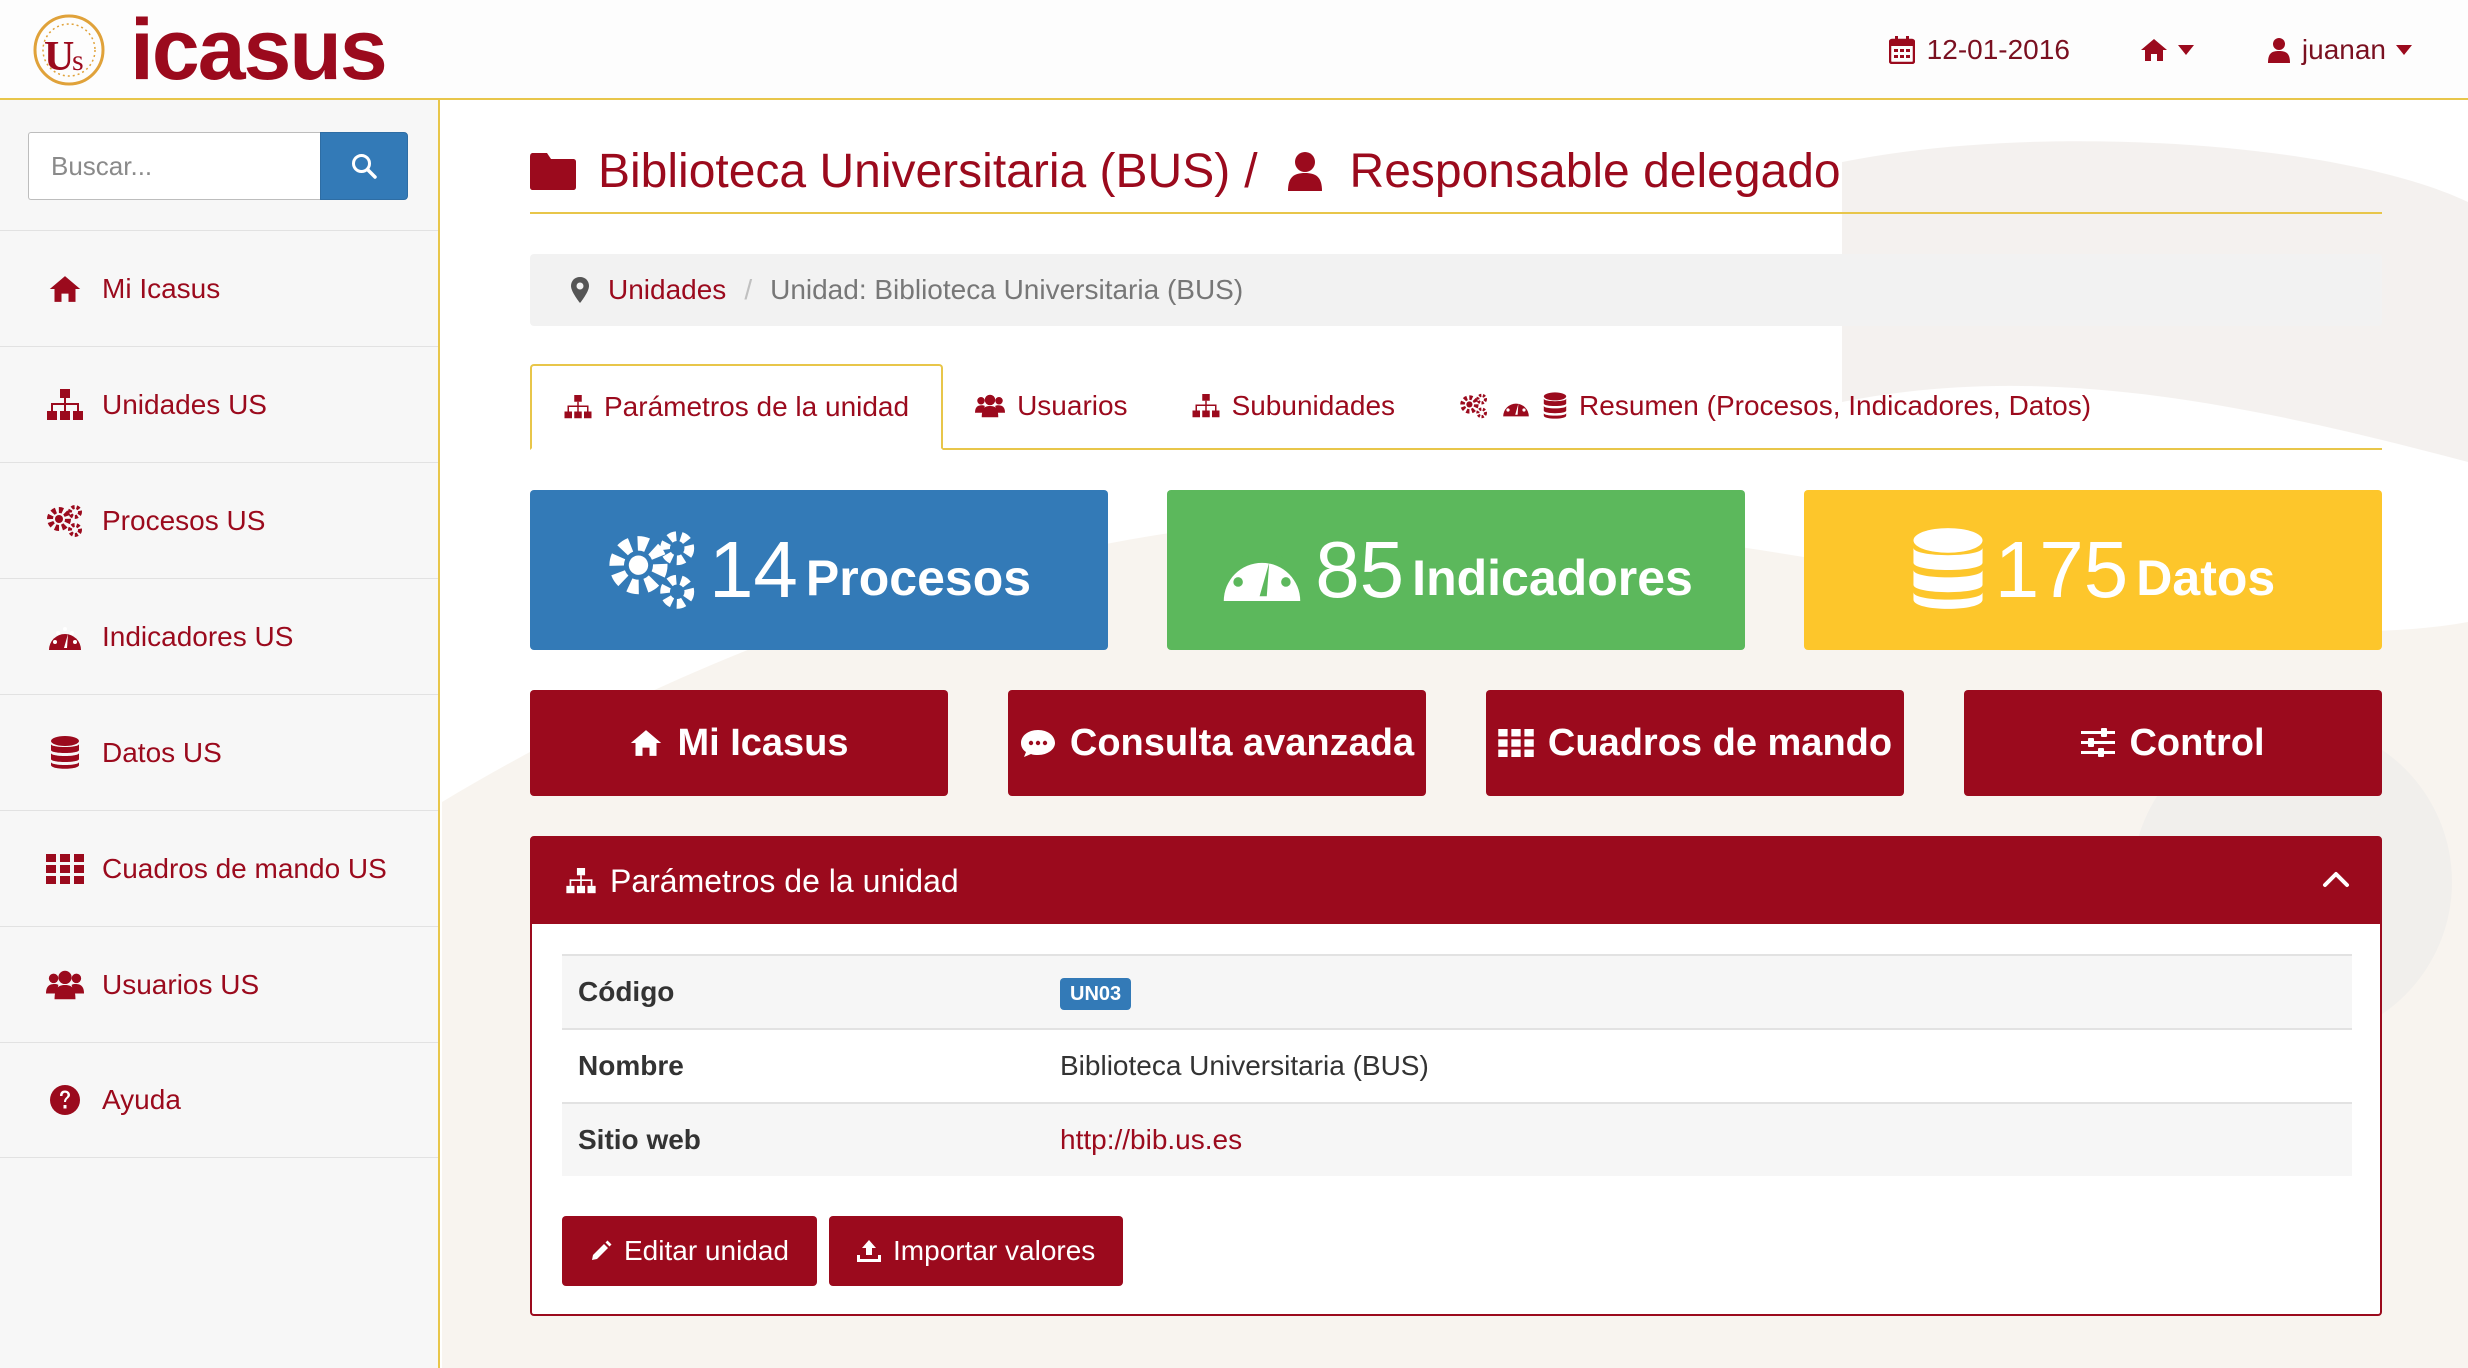 Image resolution: width=2468 pixels, height=1368 pixels. I want to click on date-display: 12-01-2016, so click(1979, 50).